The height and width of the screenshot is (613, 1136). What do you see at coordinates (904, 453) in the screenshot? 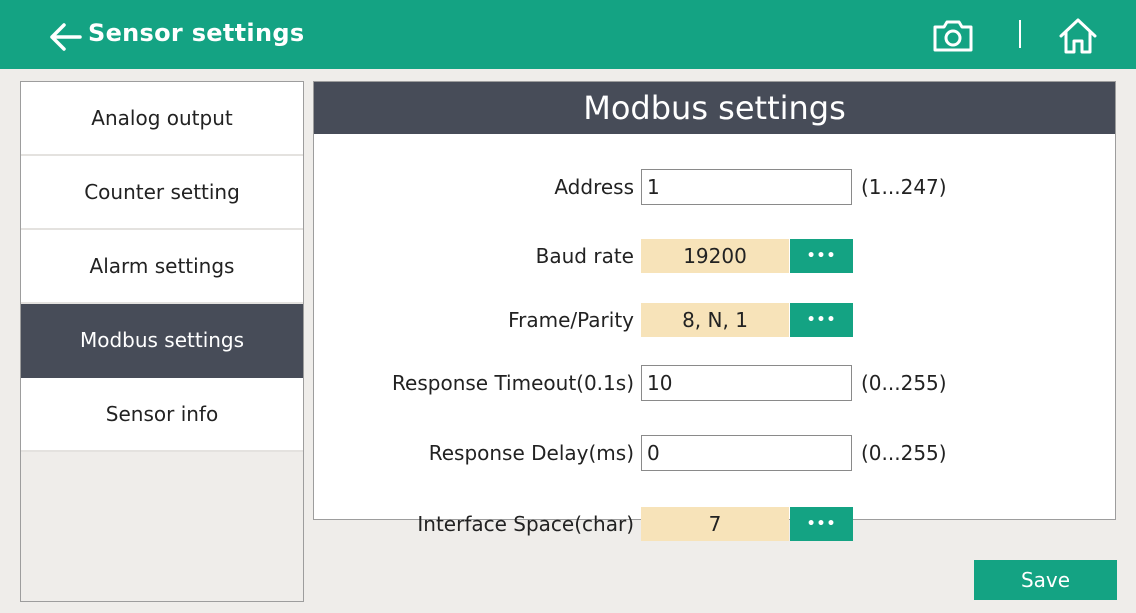
I see `response-delay-range: (0...255)` at bounding box center [904, 453].